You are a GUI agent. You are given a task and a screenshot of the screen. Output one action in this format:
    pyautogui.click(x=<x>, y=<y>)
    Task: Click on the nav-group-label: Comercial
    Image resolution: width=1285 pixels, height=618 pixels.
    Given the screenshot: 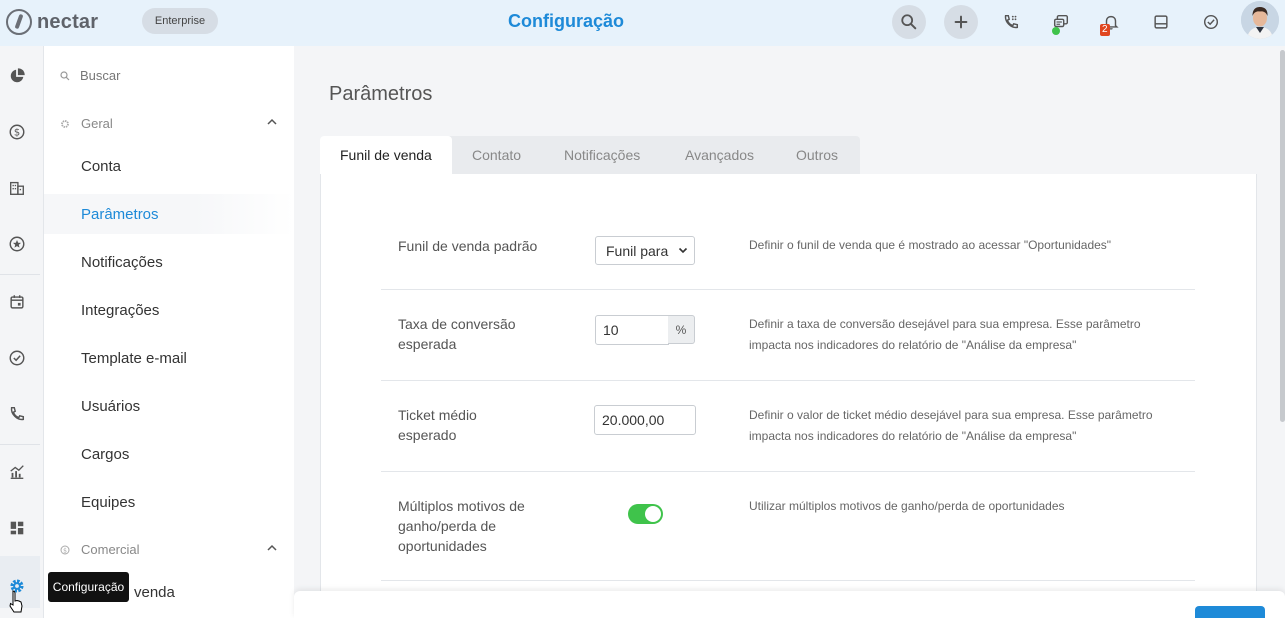 What is the action you would take?
    pyautogui.click(x=110, y=549)
    